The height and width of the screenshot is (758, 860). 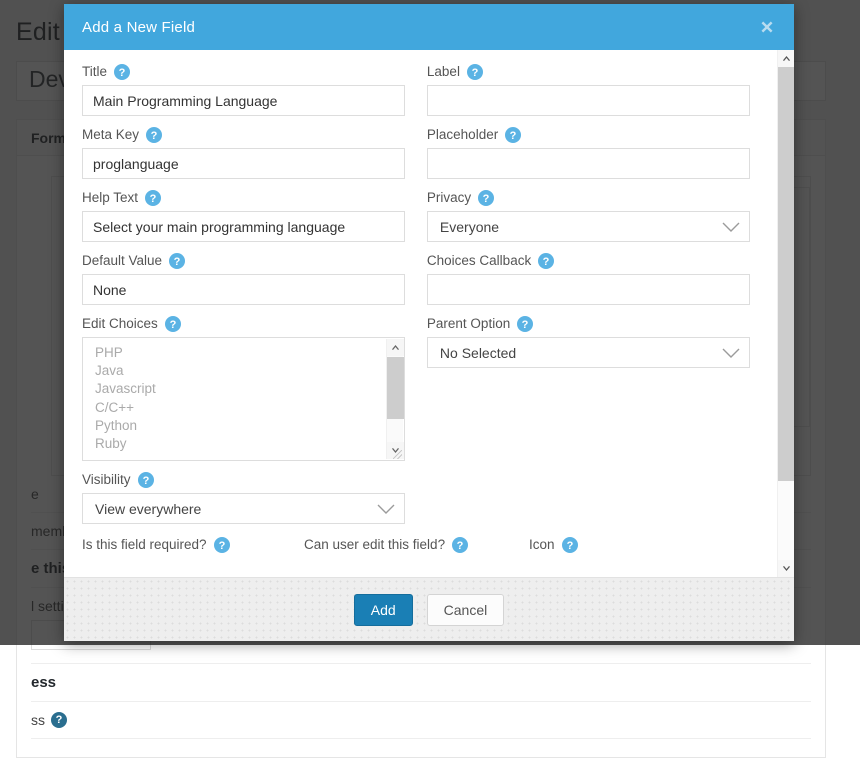 What do you see at coordinates (251, 198) in the screenshot?
I see `field-help-text-label-row: Help Text ?` at bounding box center [251, 198].